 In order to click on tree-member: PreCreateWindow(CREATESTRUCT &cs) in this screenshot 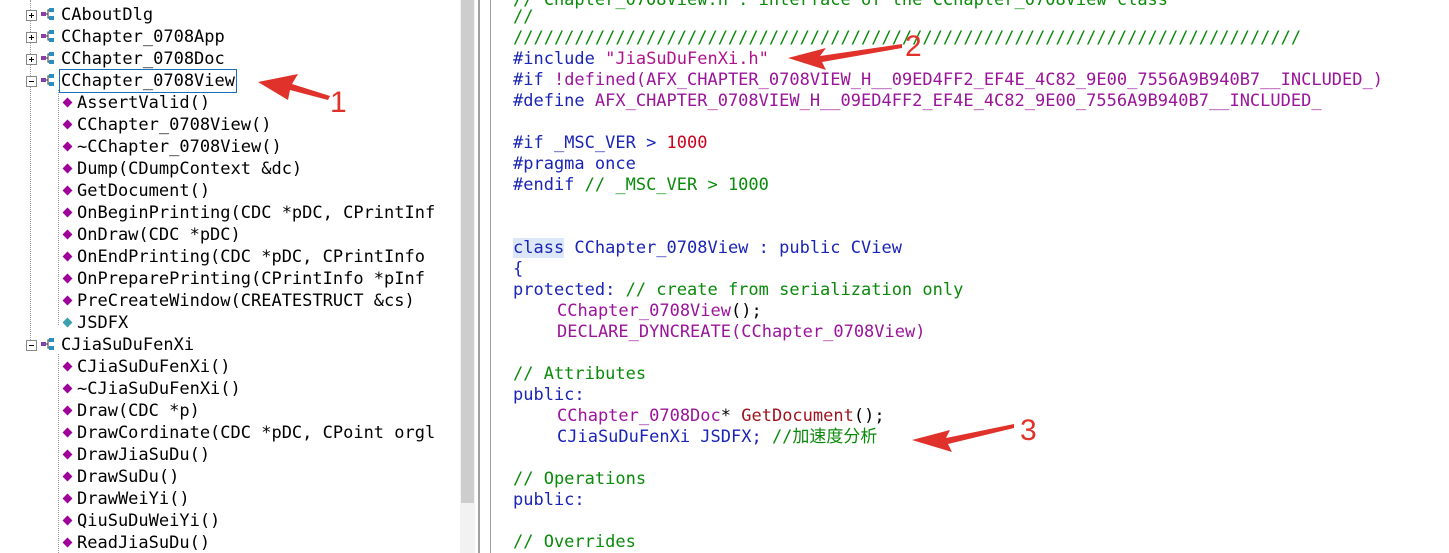, I will do `click(237, 301)`.